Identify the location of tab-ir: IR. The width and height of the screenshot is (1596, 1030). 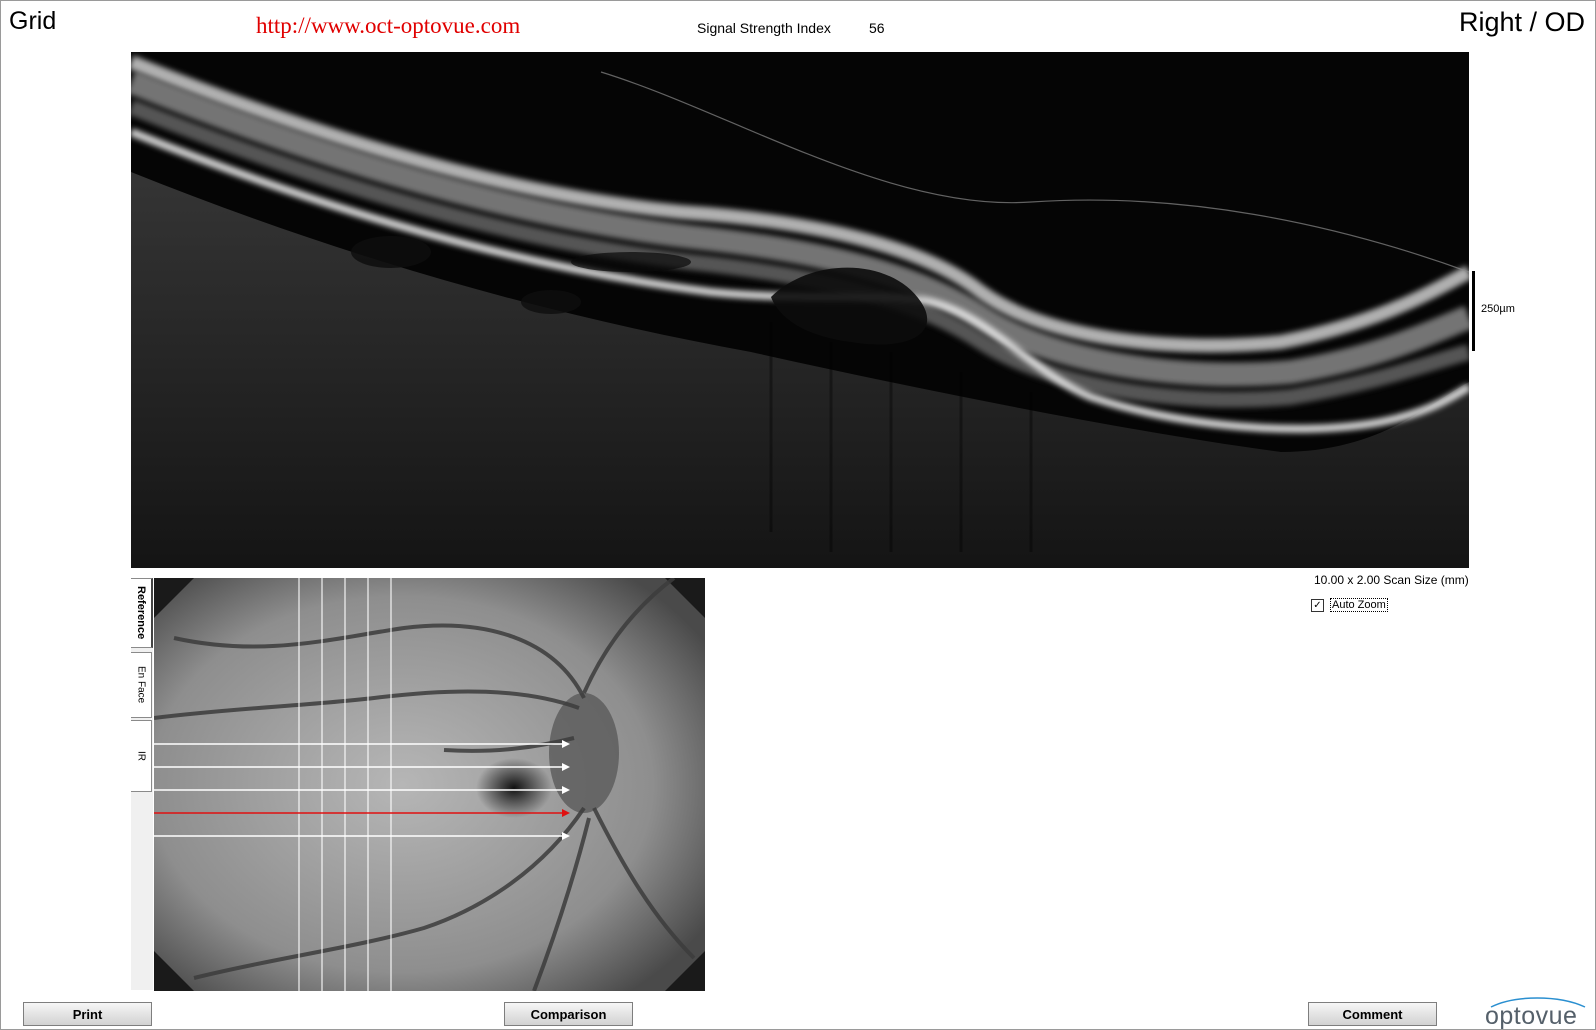
(141, 756).